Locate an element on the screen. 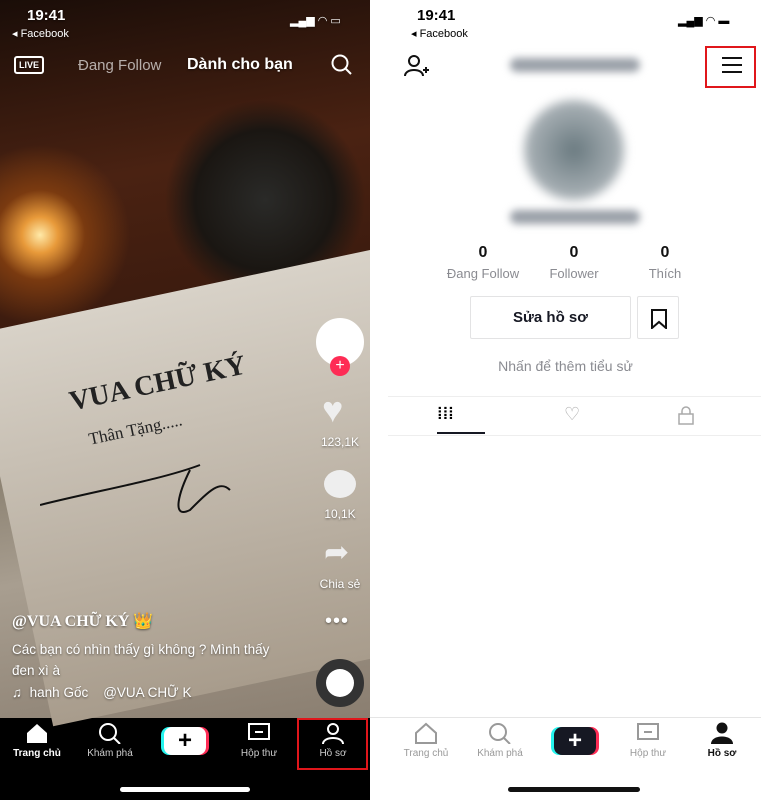  share-label: Chia sẻ is located at coordinates (340, 584).